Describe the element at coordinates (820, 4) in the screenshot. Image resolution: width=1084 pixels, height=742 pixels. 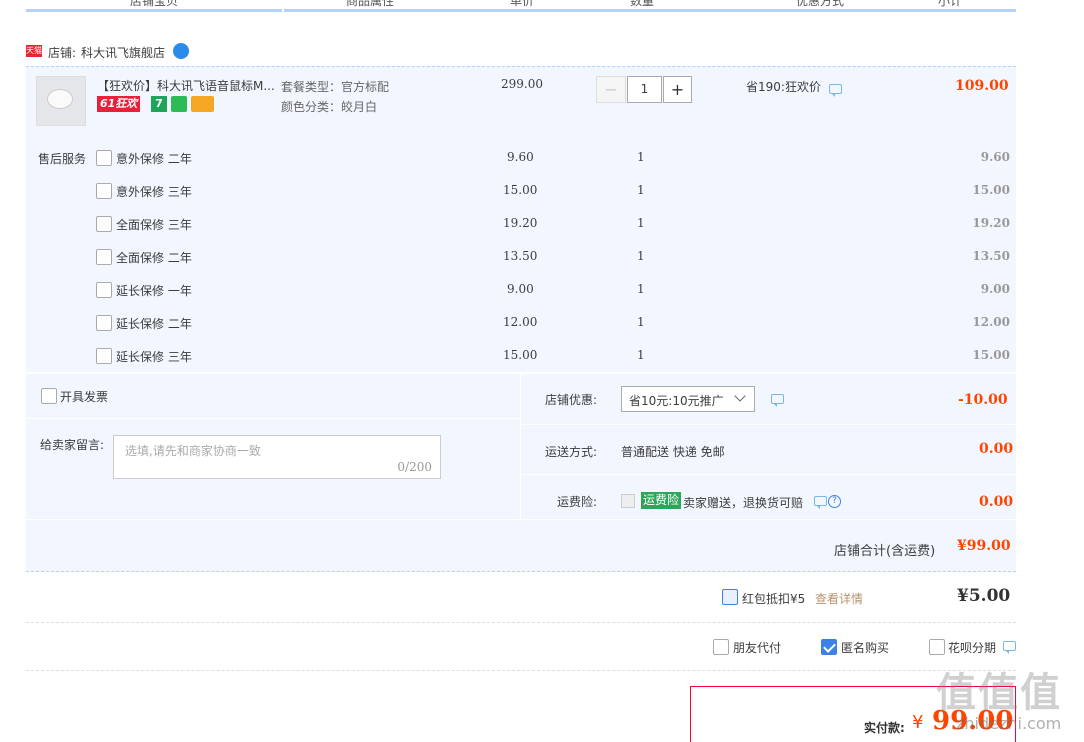
I see `column-header-discount: 优惠方式` at that location.